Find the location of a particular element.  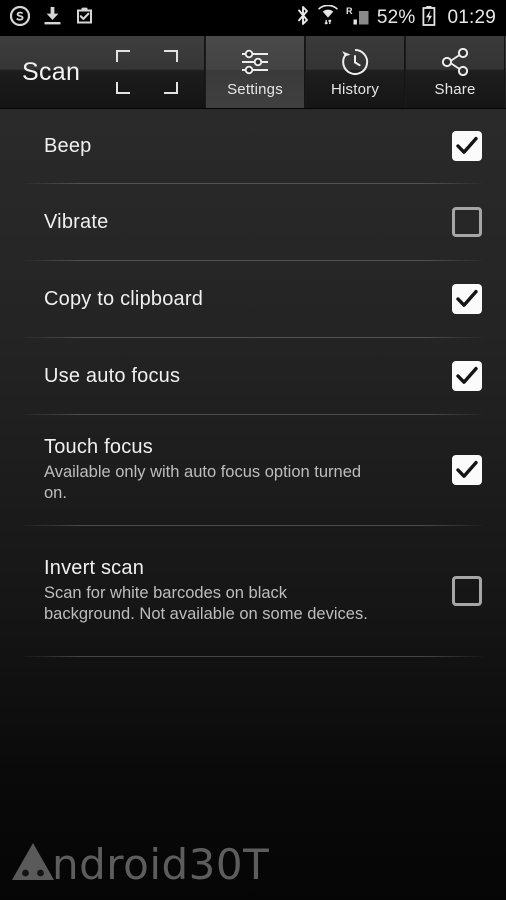

setting-row-vibrate: Vibrate is located at coordinates (253, 222).